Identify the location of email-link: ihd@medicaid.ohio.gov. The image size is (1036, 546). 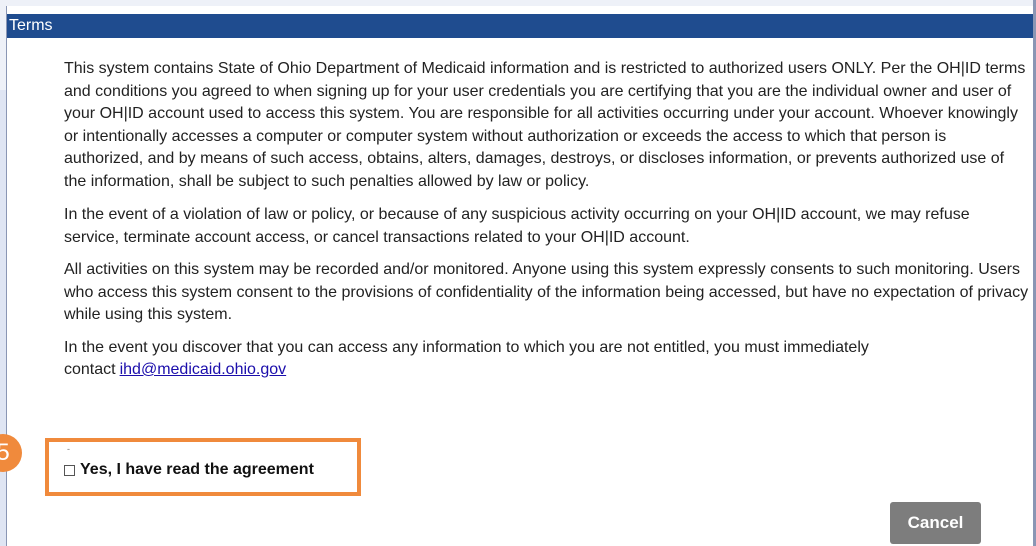
(203, 369).